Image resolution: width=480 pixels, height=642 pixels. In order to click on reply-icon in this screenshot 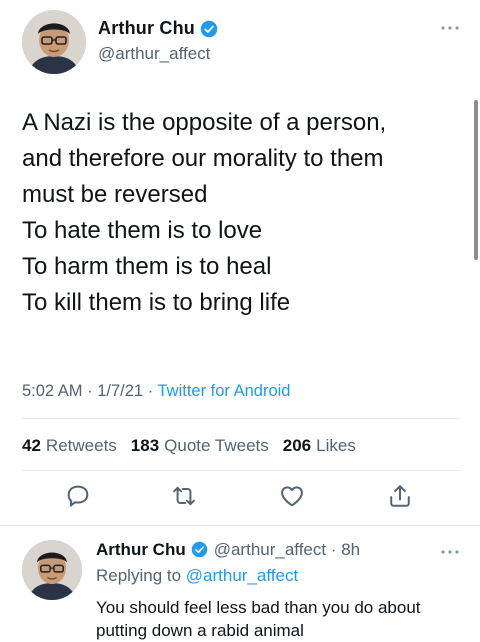, I will do `click(78, 496)`.